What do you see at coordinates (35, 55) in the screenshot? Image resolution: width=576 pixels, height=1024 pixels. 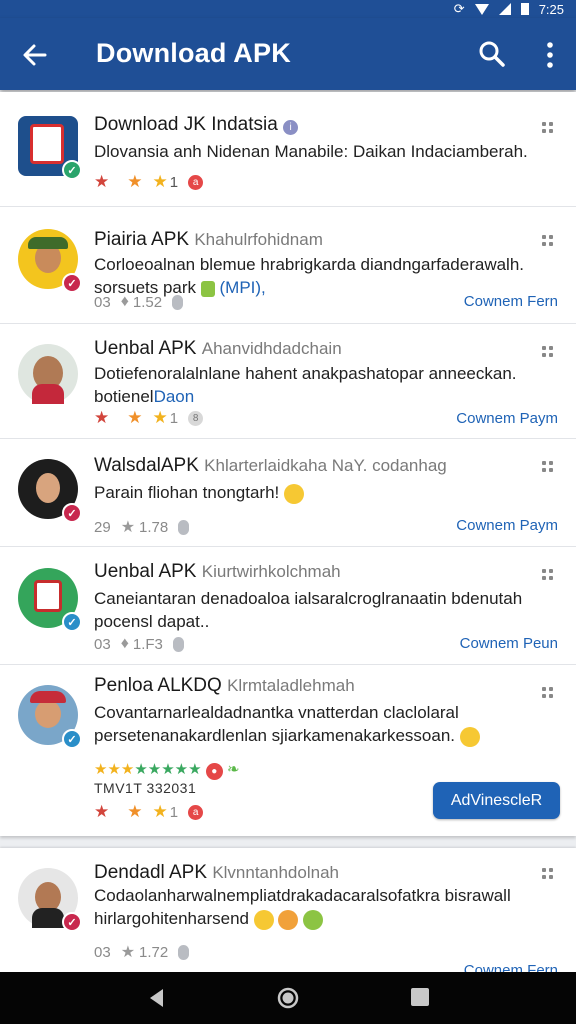 I see `back-arrow-icon` at bounding box center [35, 55].